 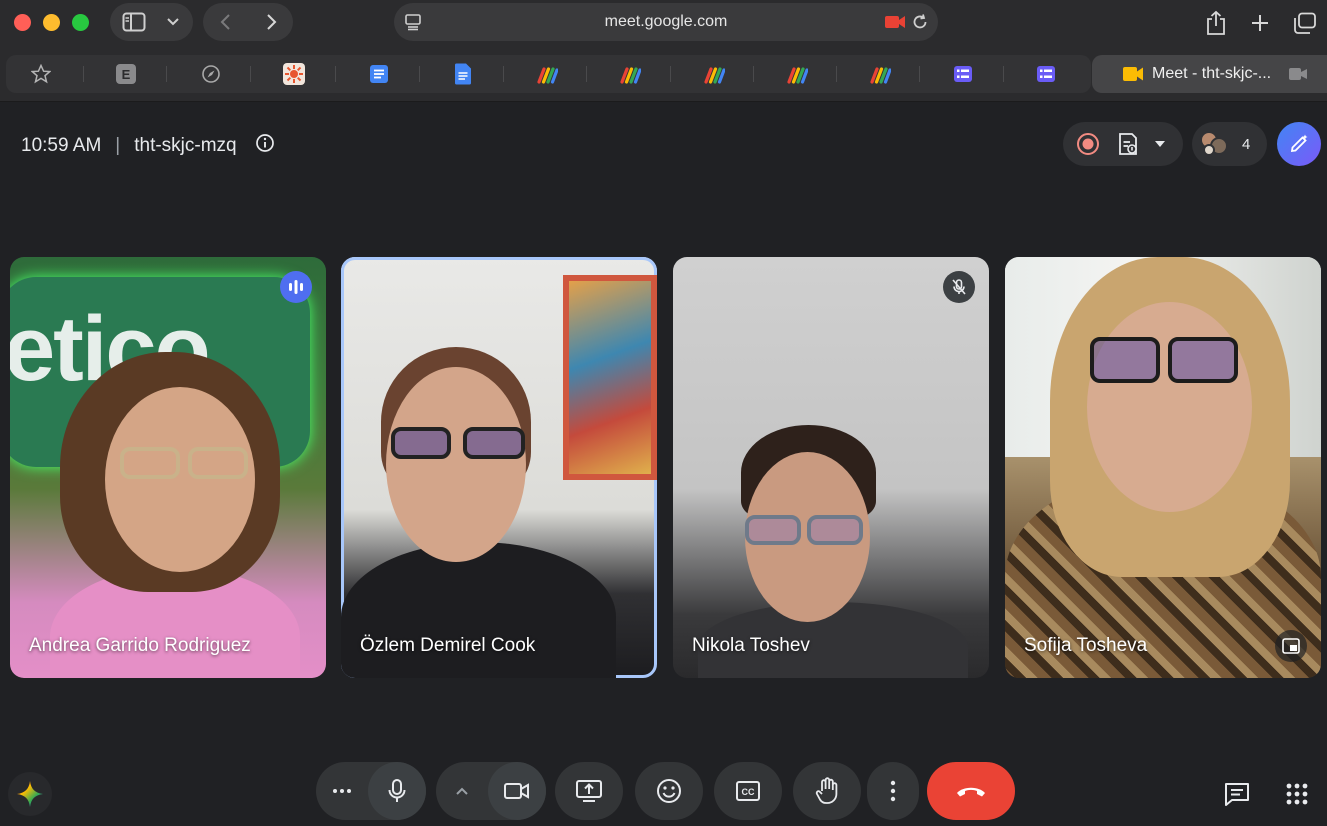 I want to click on reactions-button, so click(x=669, y=791).